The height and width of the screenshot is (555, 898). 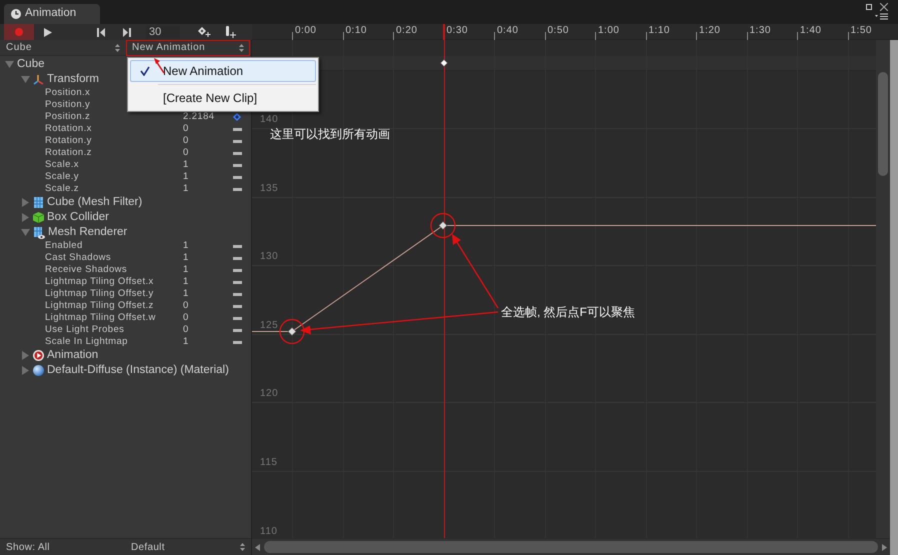 I want to click on value-label: 125, so click(x=269, y=325).